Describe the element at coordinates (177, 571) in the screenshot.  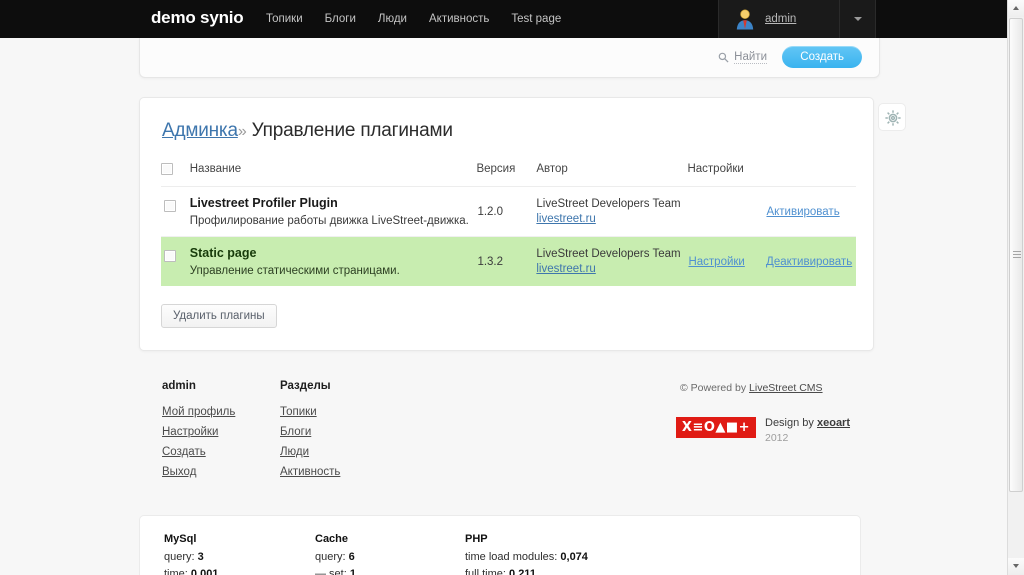
I see `stats-mysql-time-label: time:` at that location.